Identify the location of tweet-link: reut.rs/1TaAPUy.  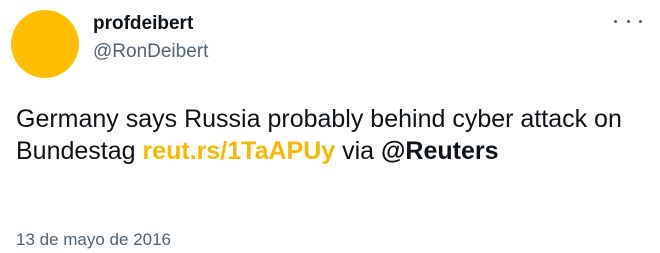
(239, 151).